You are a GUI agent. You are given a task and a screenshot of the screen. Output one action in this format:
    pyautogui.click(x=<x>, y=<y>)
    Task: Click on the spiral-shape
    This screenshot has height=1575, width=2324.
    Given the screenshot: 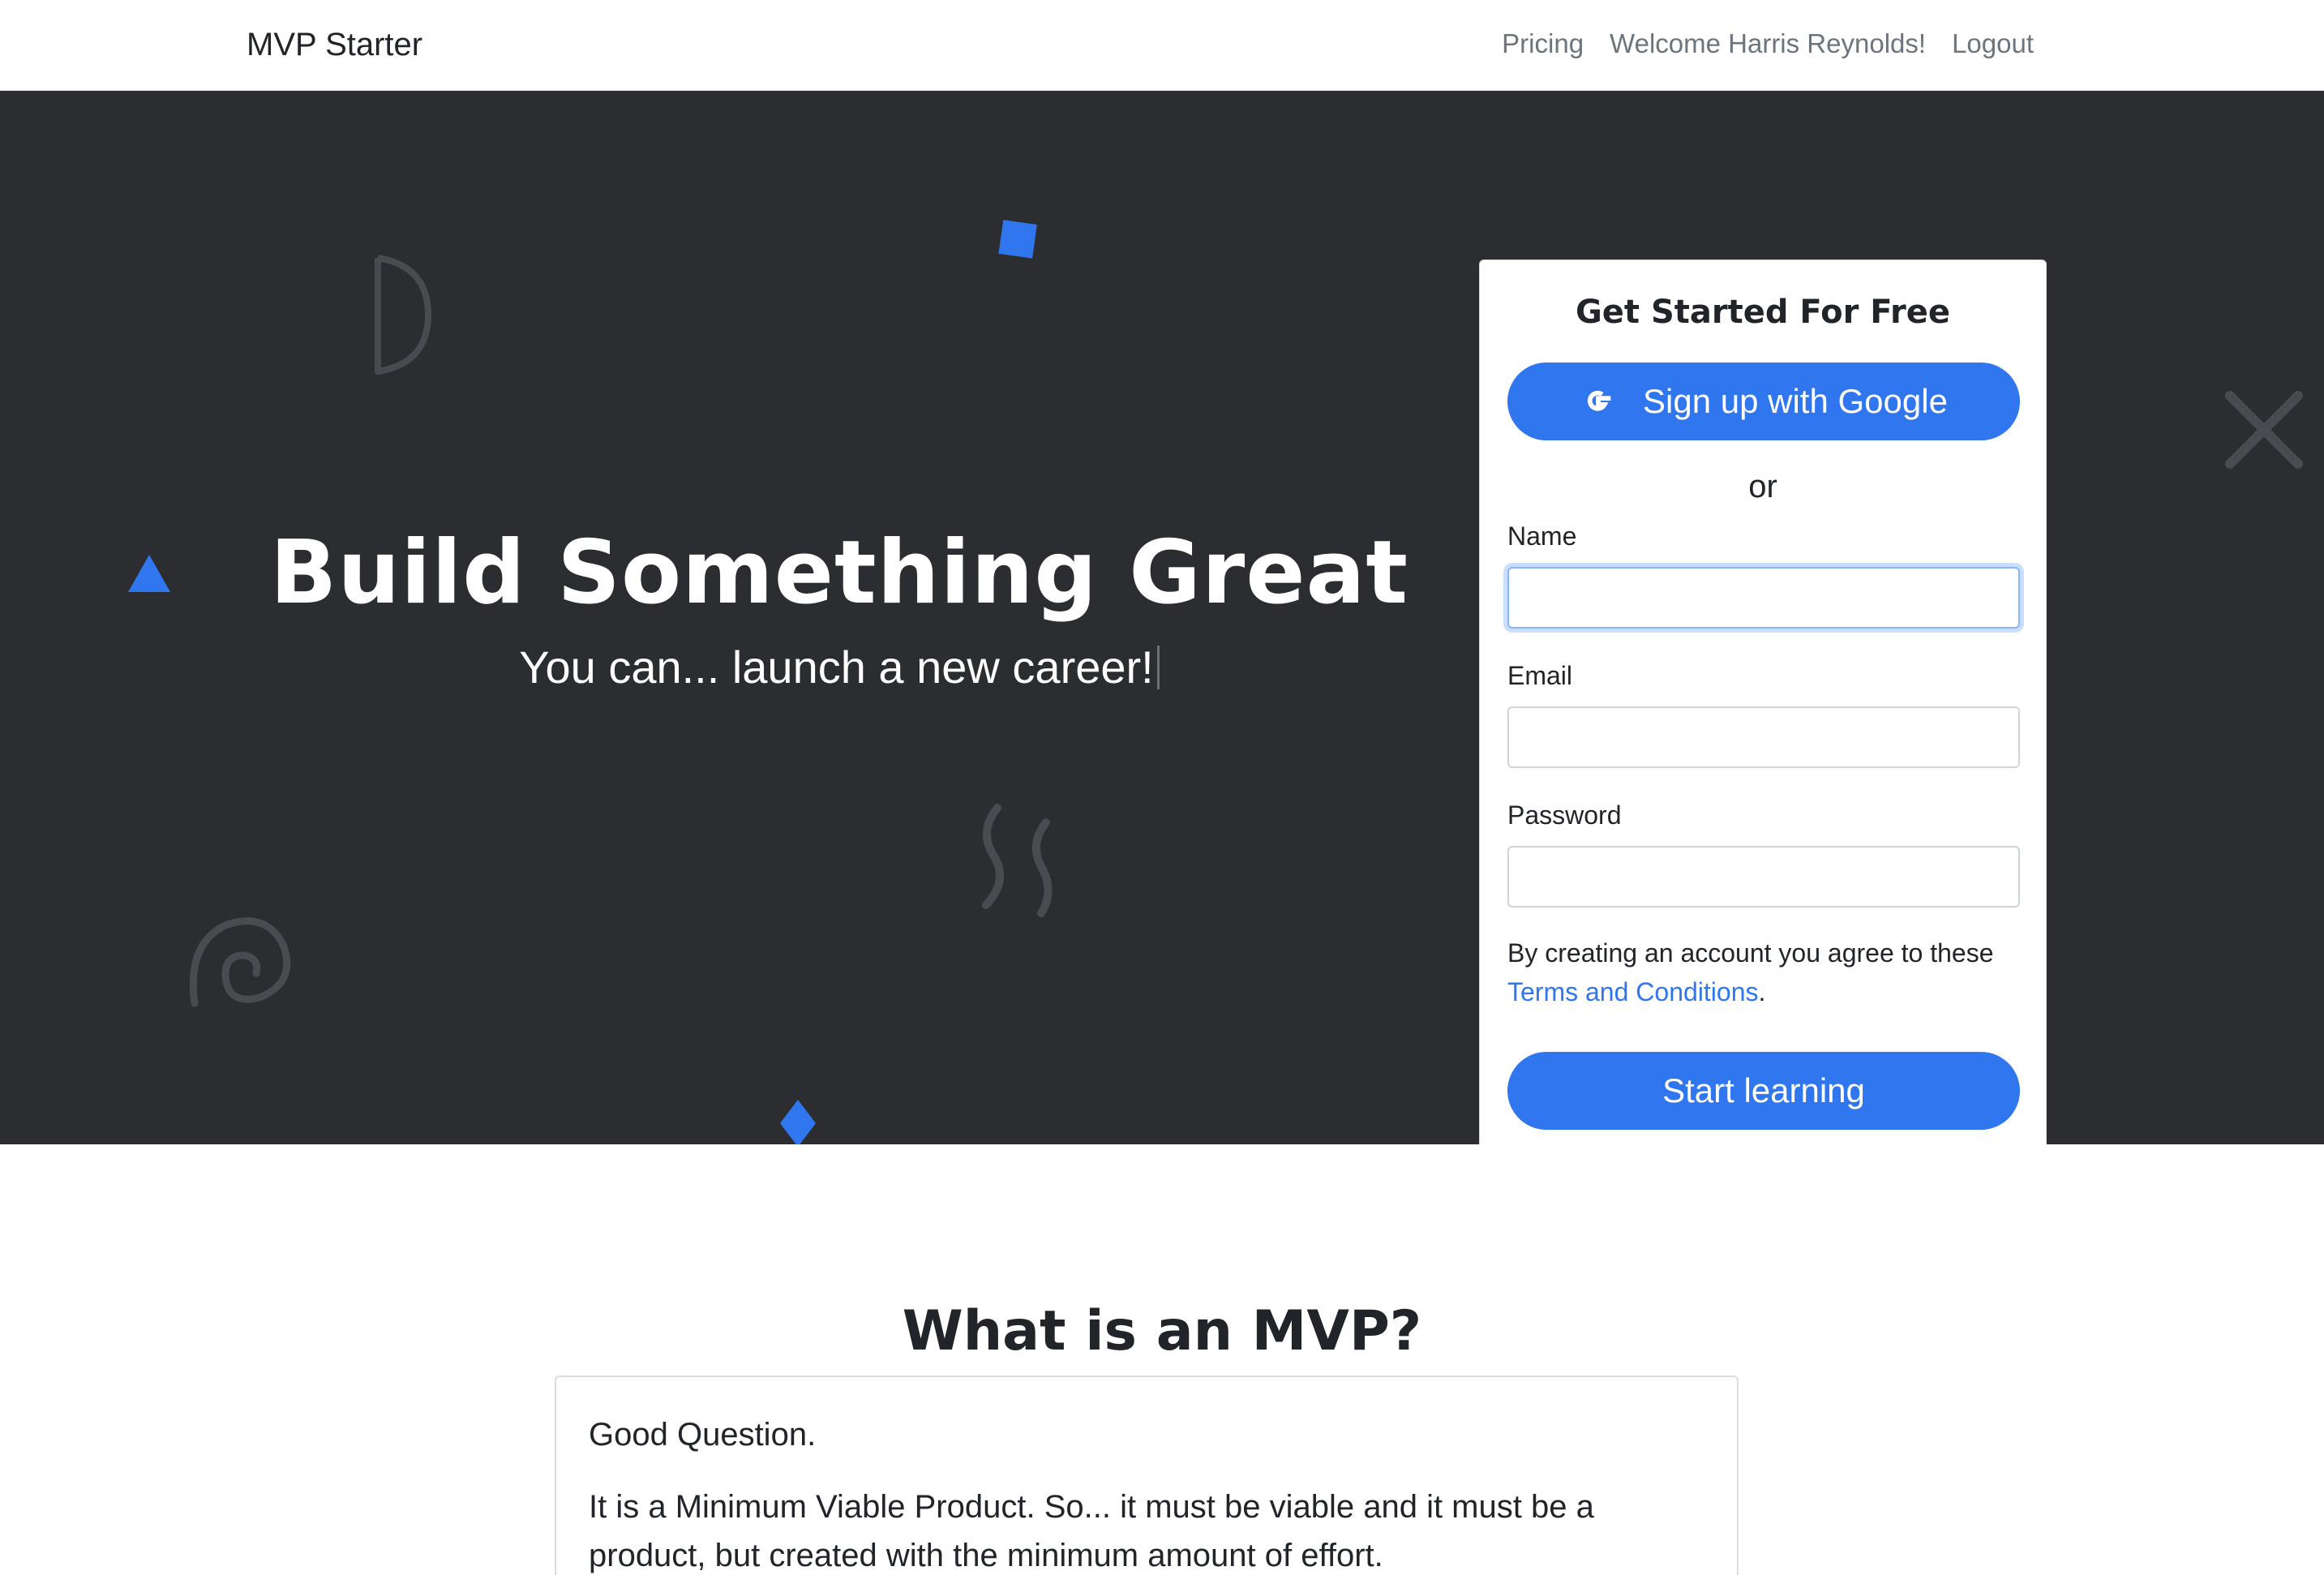 What is the action you would take?
    pyautogui.click(x=240, y=962)
    